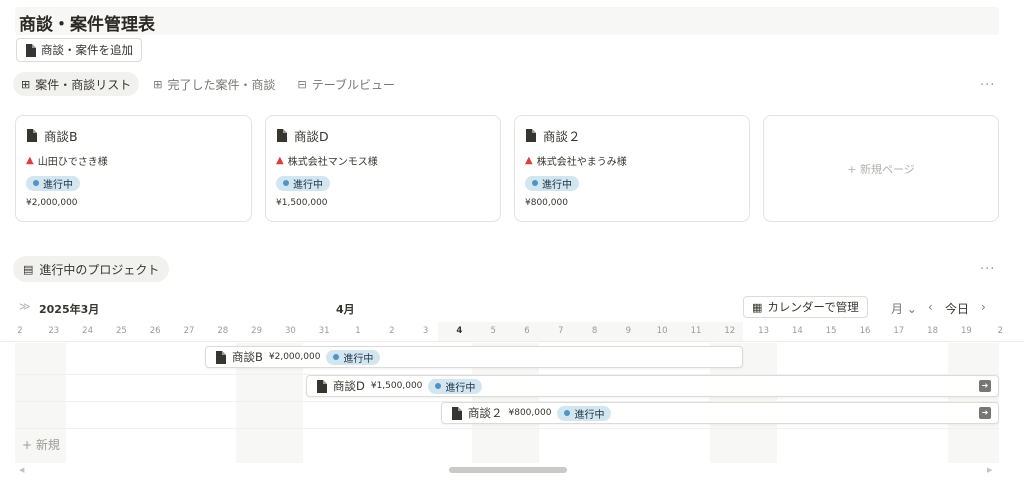 This screenshot has height=485, width=1024. Describe the element at coordinates (133, 168) in the screenshot. I see `deal-card: 商談B ▲ 山田ひでさき様 進行中 ¥2,000,000` at that location.